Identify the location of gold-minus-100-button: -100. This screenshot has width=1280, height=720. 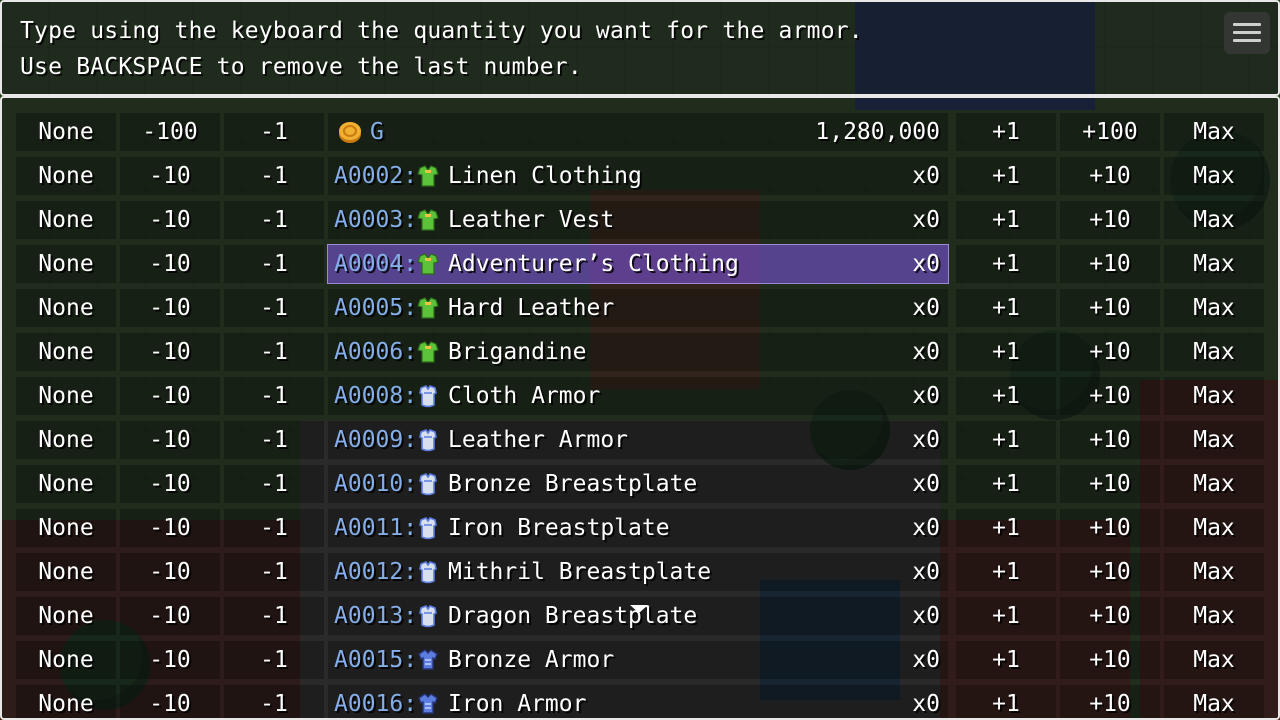
(170, 132).